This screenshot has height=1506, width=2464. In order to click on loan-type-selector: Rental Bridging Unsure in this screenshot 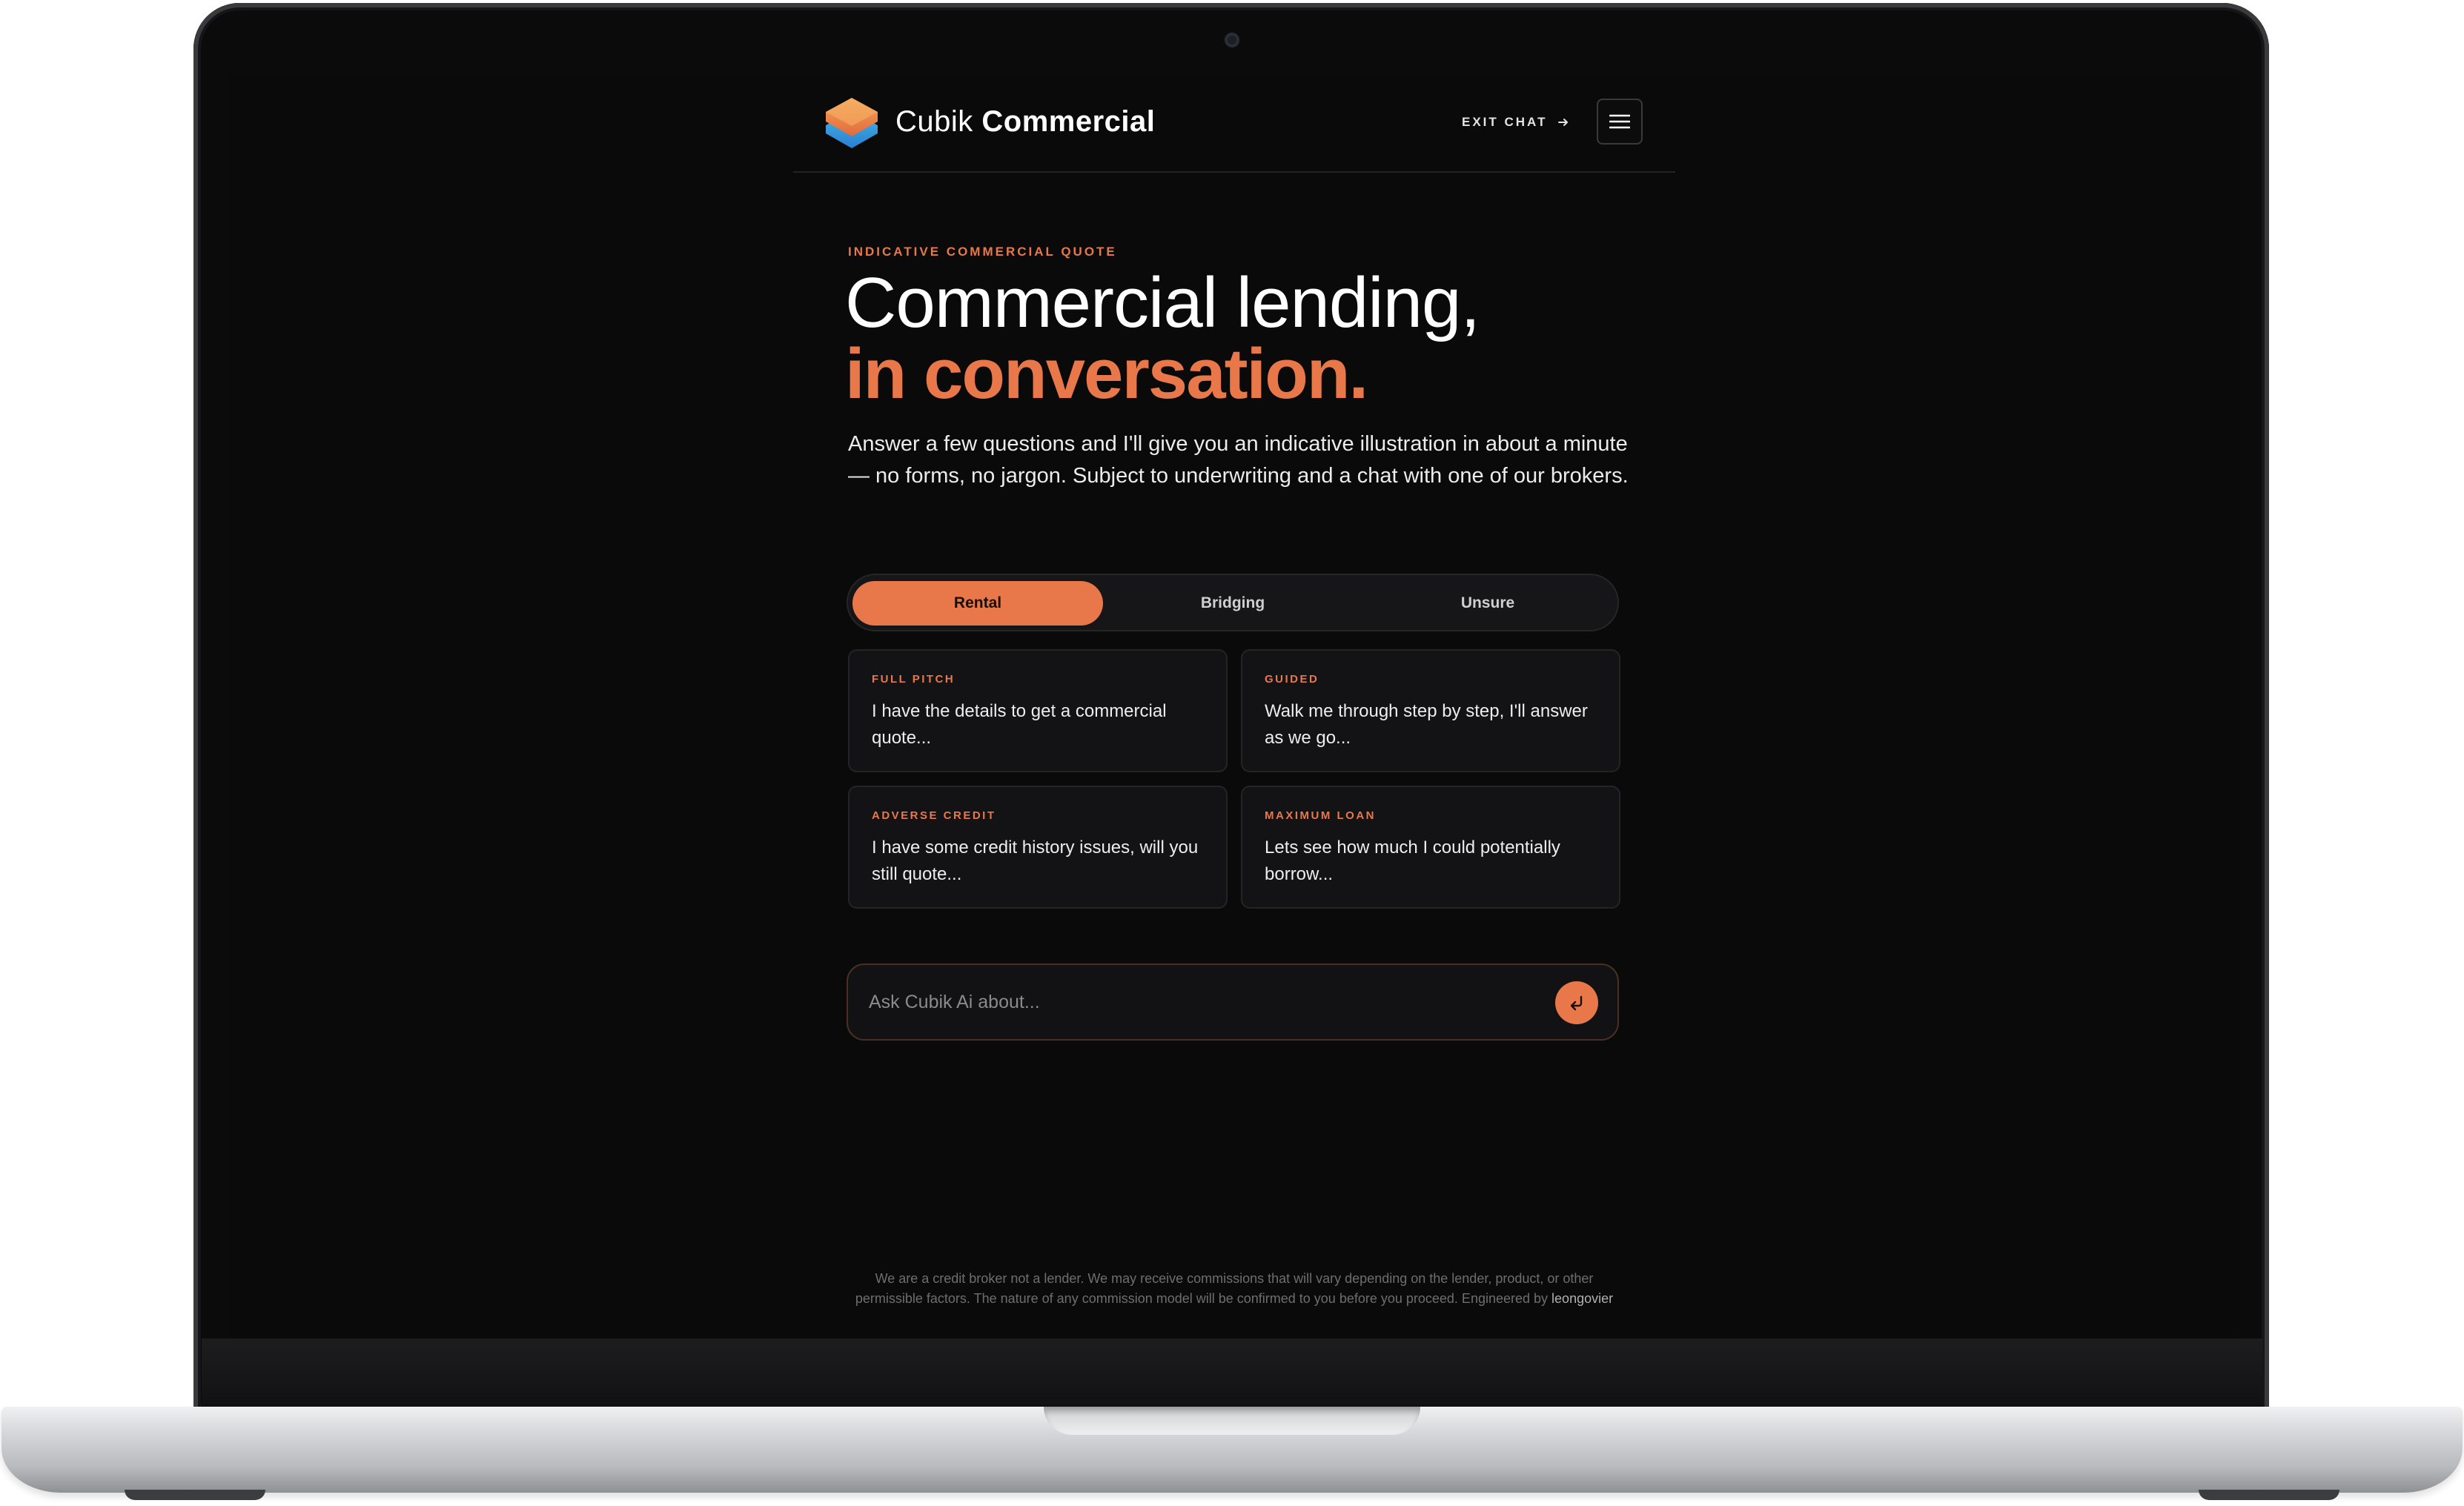, I will do `click(1233, 602)`.